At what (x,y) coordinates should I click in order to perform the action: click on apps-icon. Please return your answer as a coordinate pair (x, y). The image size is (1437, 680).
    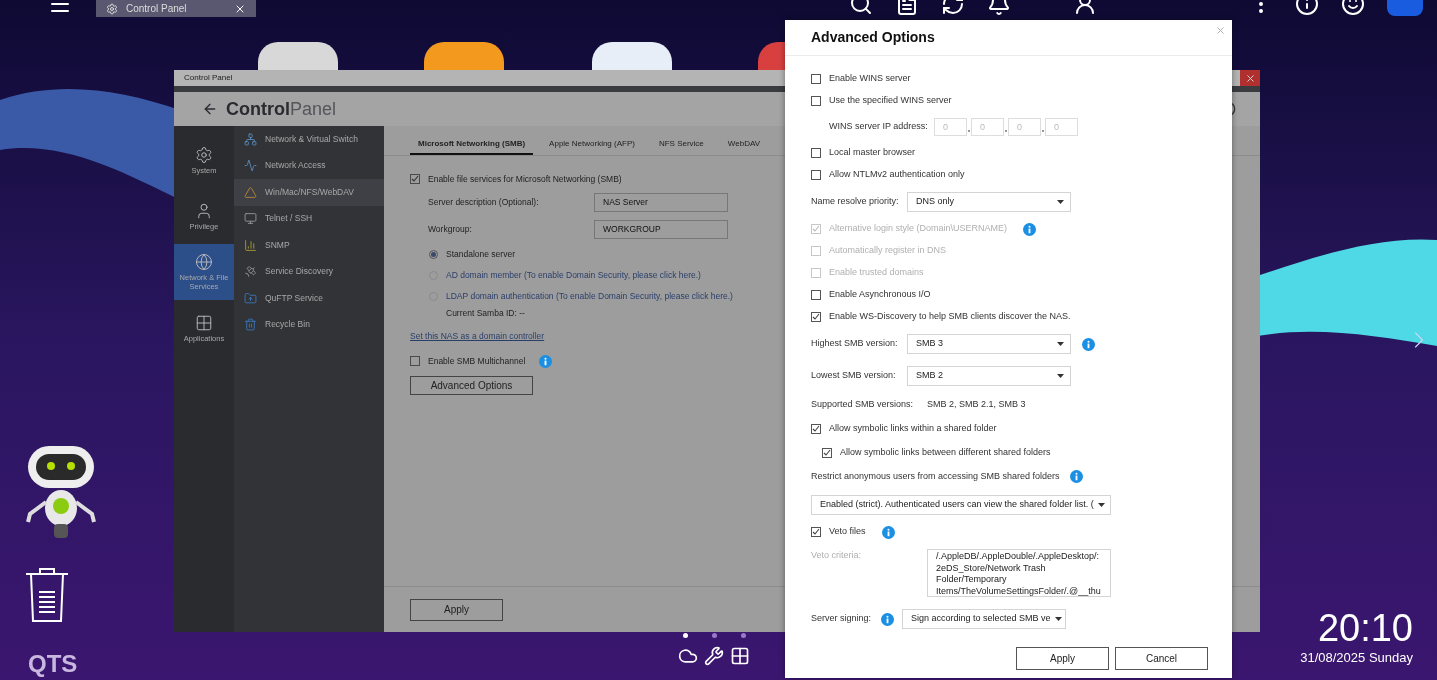
    Looking at the image, I should click on (204, 322).